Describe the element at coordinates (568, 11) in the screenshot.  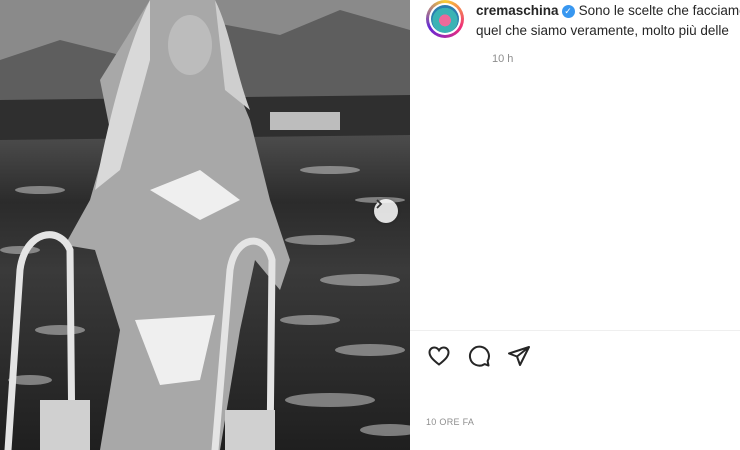
I see `verified-badge-icon: ✓` at that location.